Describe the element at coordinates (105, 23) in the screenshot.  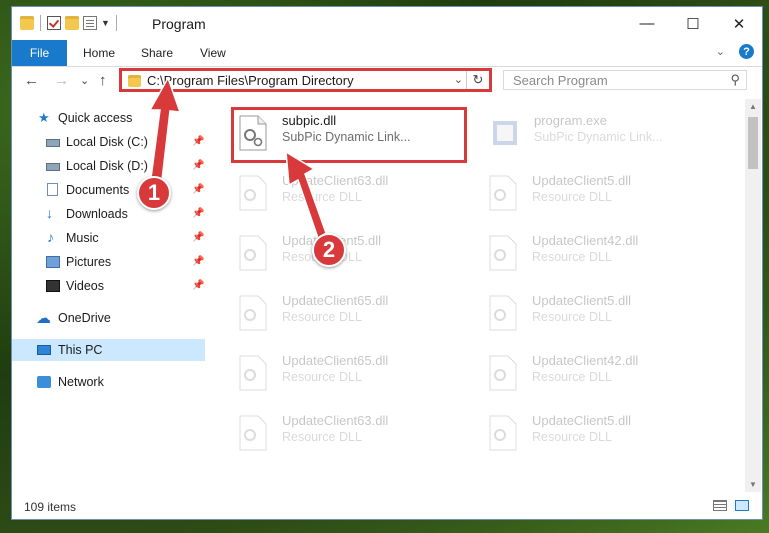
I see `customize-toolbar-icon: ▼` at that location.